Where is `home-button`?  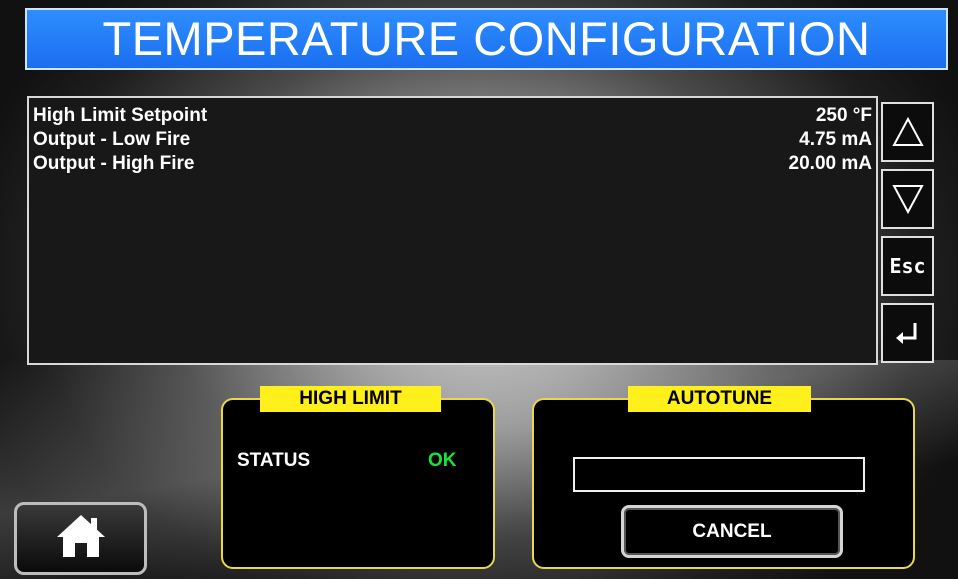
home-button is located at coordinates (80, 538).